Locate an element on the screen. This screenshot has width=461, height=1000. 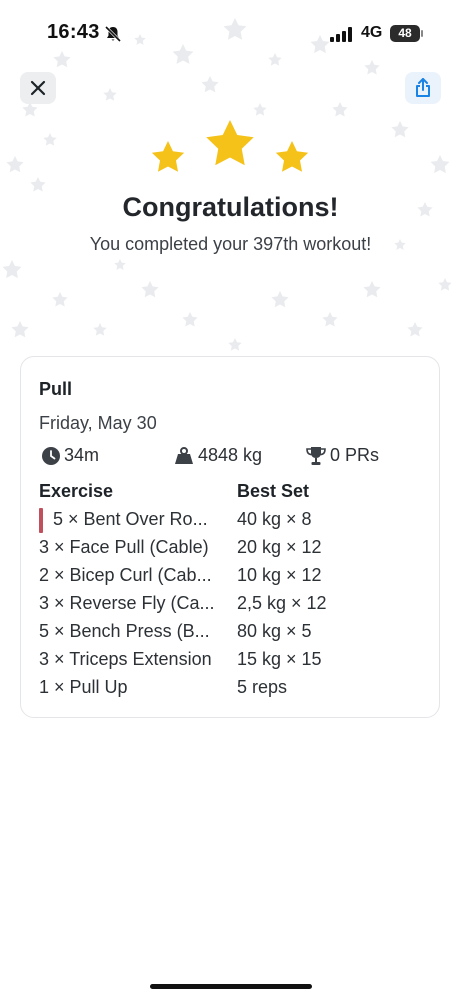
signal-icon is located at coordinates (341, 34).